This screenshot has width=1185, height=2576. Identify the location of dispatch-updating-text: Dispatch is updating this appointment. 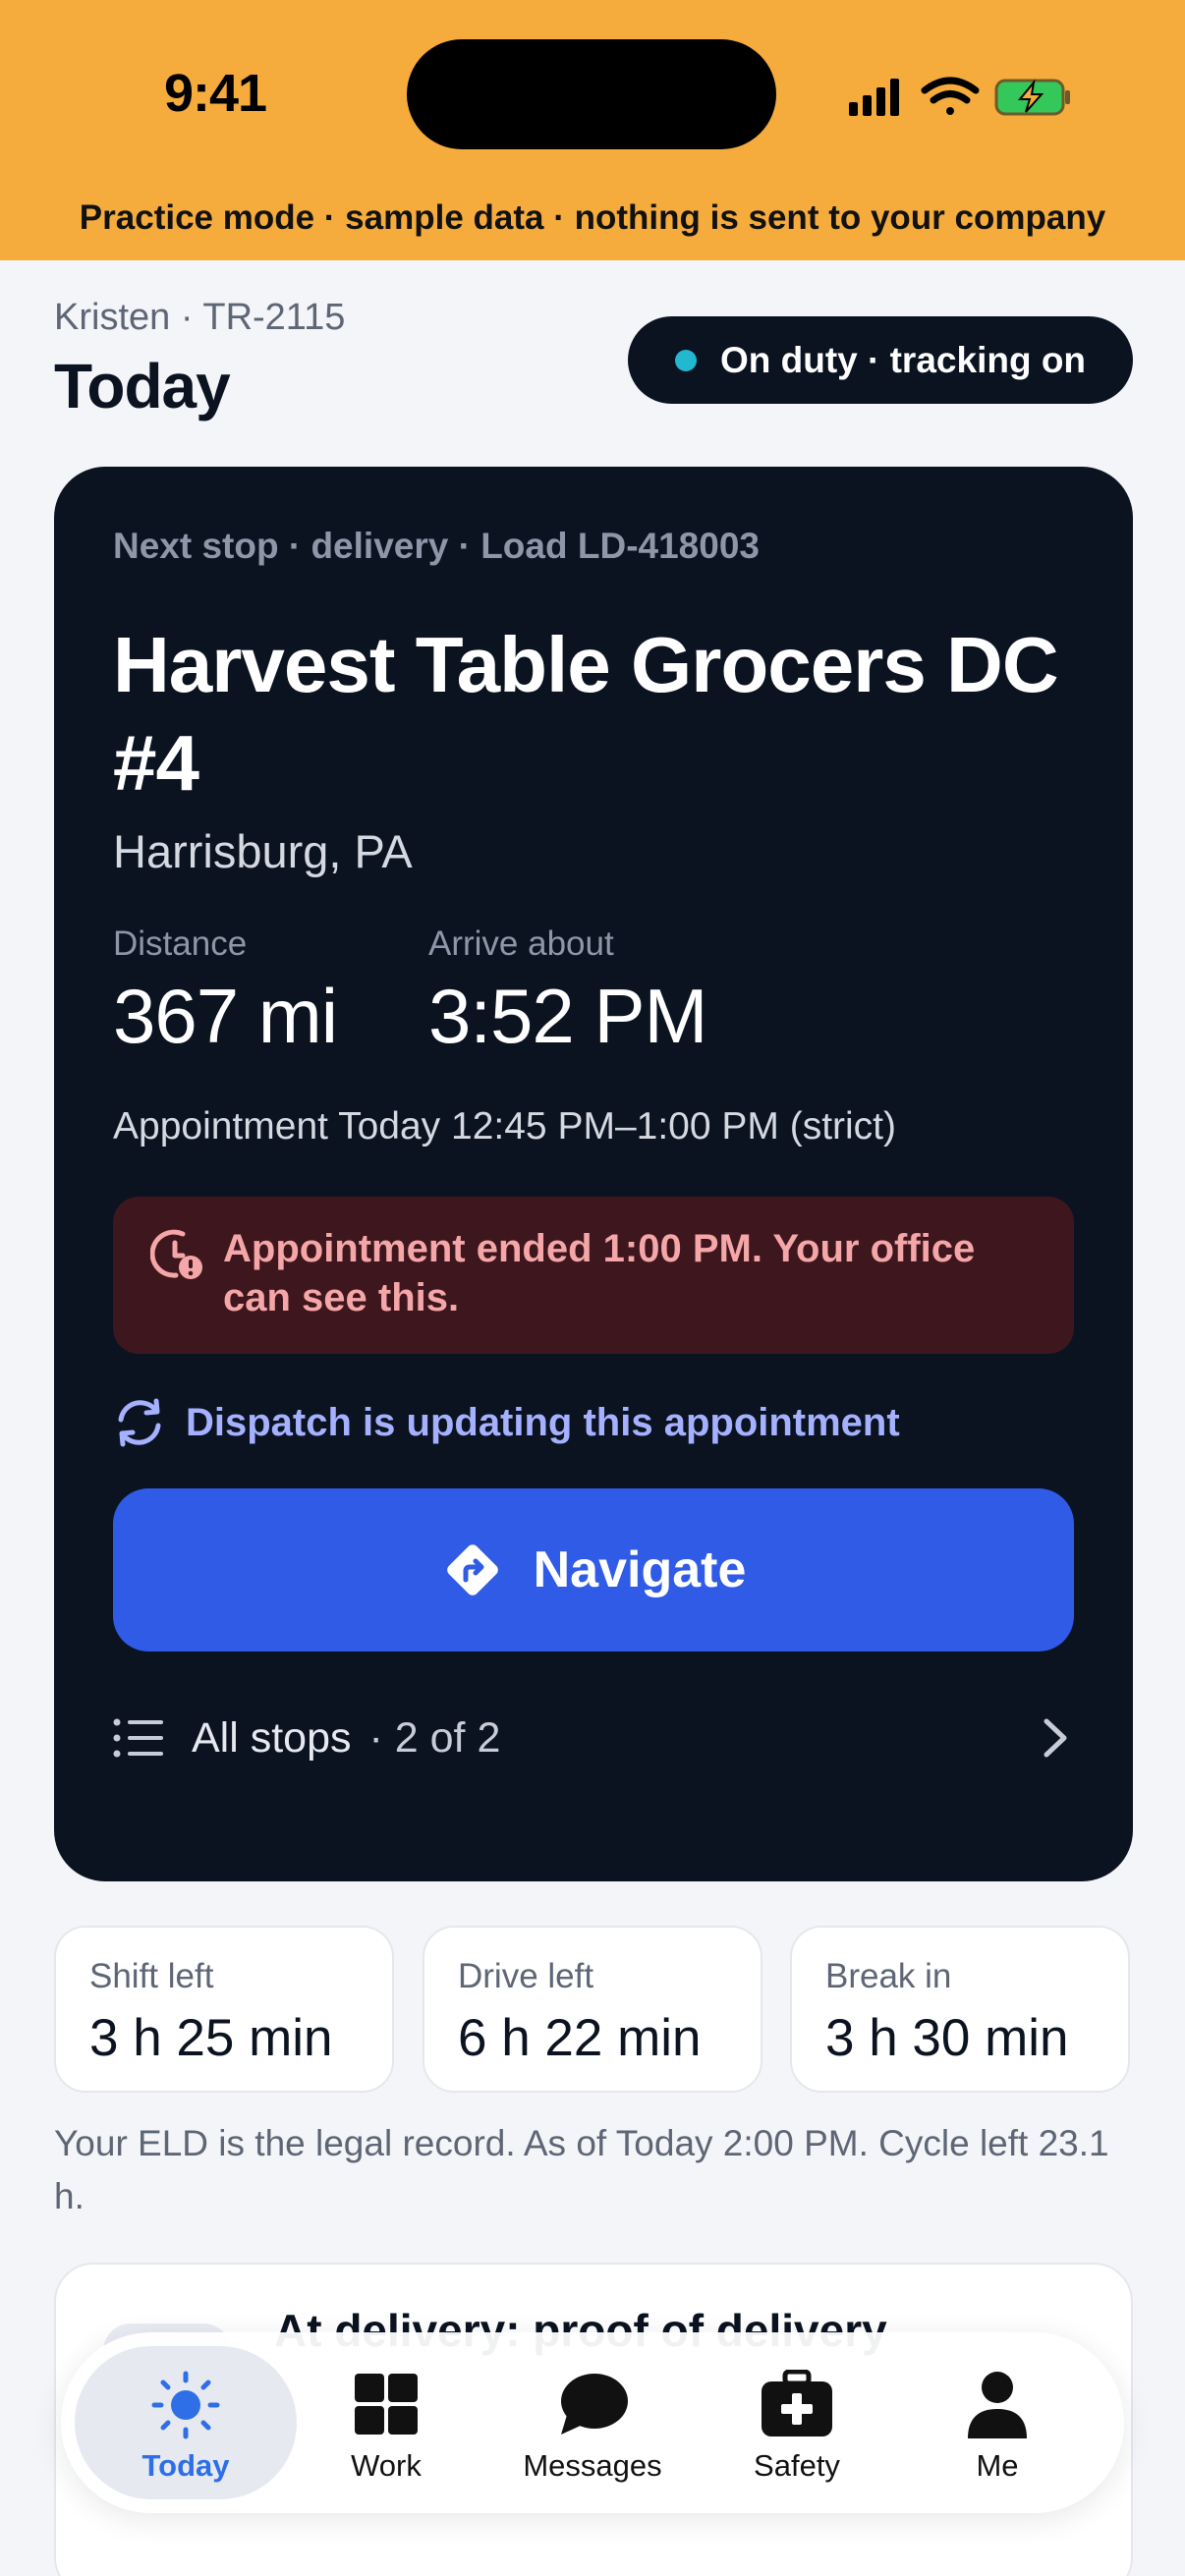
(543, 1422).